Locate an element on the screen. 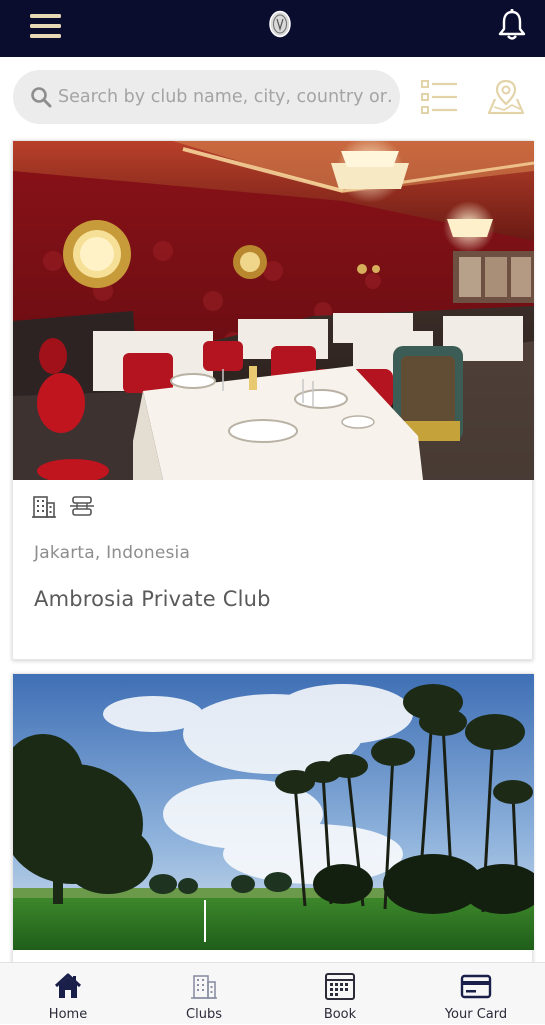 This screenshot has height=1025, width=545. search-bar is located at coordinates (206, 97).